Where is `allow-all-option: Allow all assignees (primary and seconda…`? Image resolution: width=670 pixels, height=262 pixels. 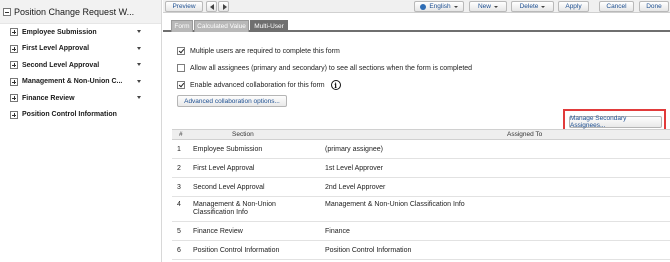
allow-all-option: Allow all assignees (primary and seconda… is located at coordinates (324, 68).